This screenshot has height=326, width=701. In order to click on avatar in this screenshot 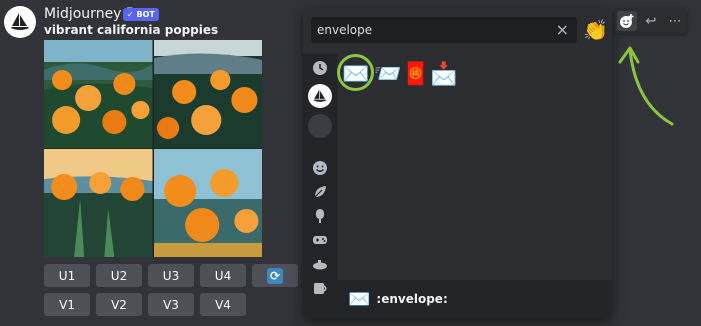, I will do `click(20, 22)`.